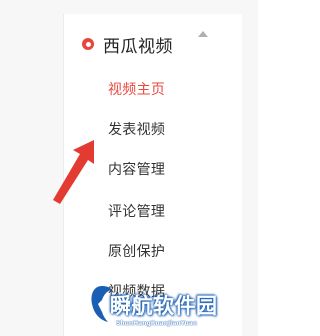 This screenshot has height=336, width=320. I want to click on watermark-title: 瞬航软件园, so click(164, 306).